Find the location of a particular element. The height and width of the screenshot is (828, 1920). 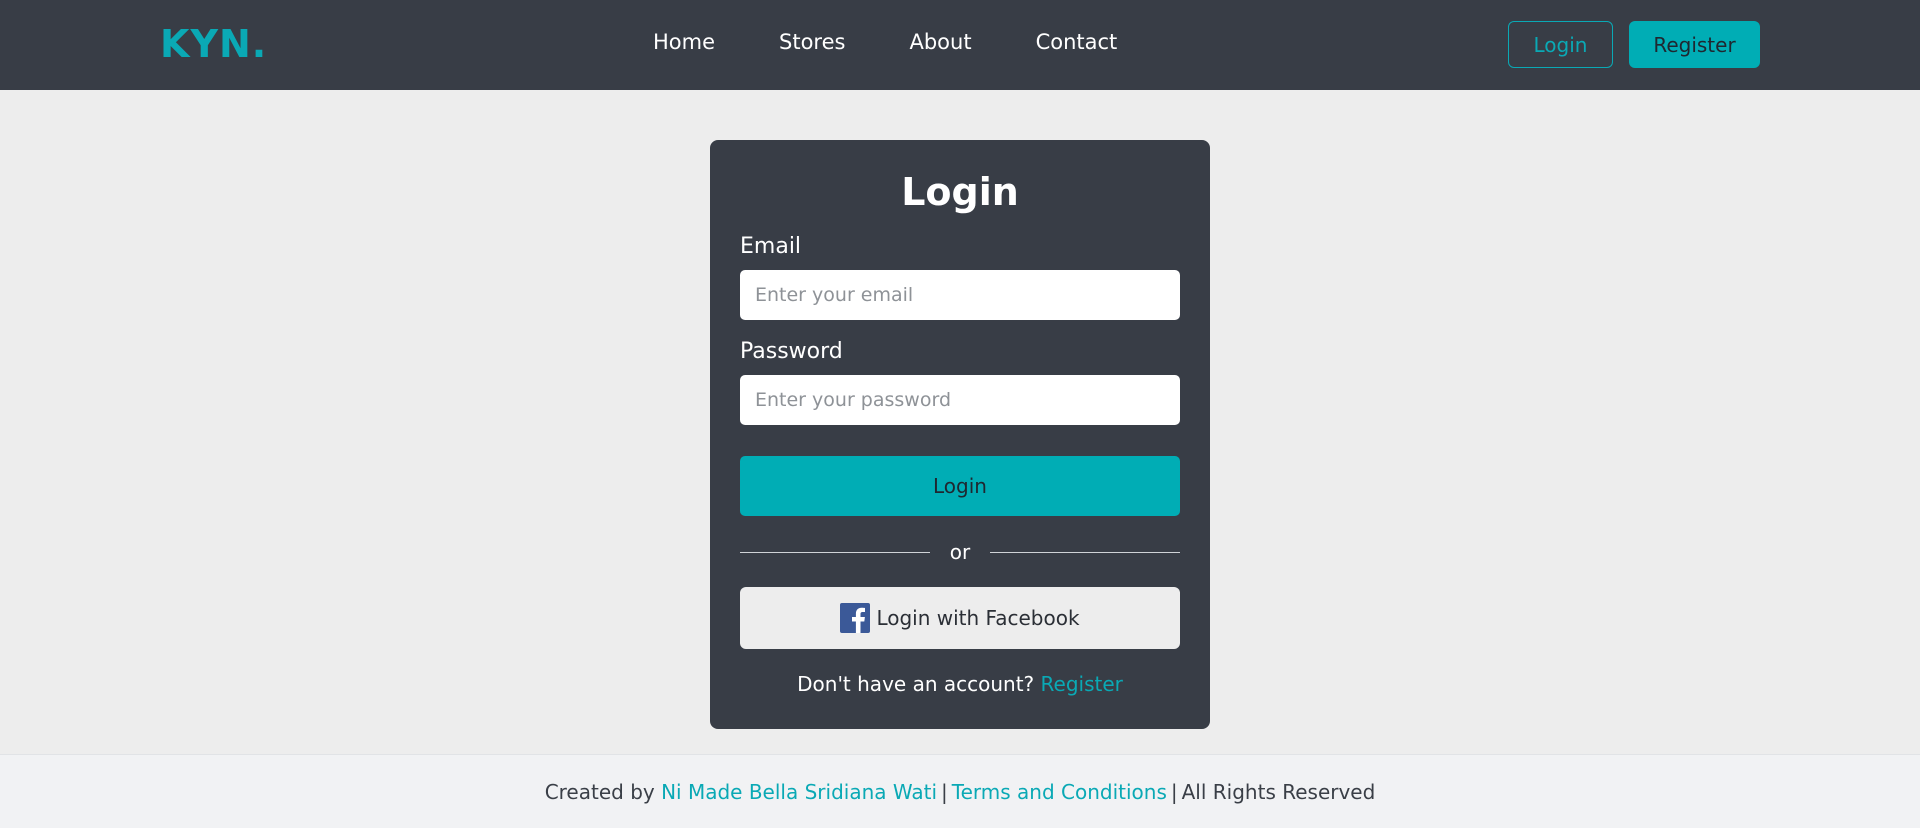

register-link: Register is located at coordinates (1082, 684).